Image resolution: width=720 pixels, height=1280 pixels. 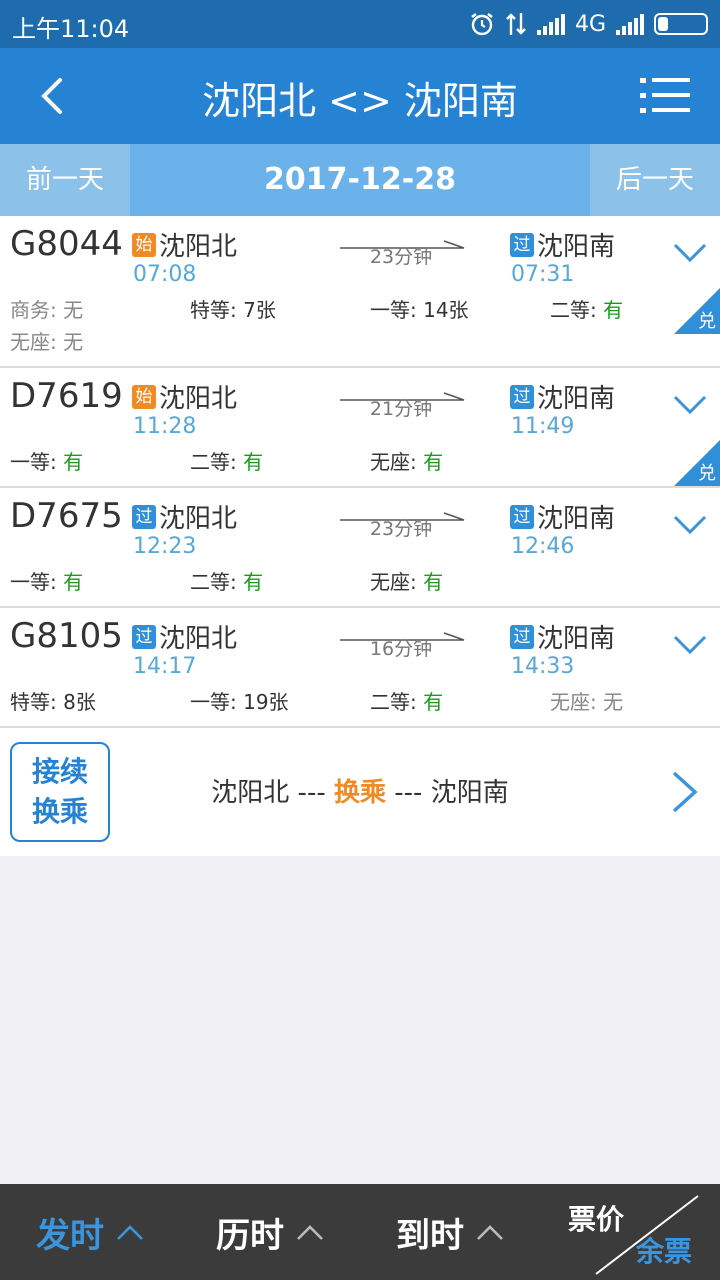 What do you see at coordinates (360, 101) in the screenshot?
I see `page-title: 沈阳北 <> 沈阳南` at bounding box center [360, 101].